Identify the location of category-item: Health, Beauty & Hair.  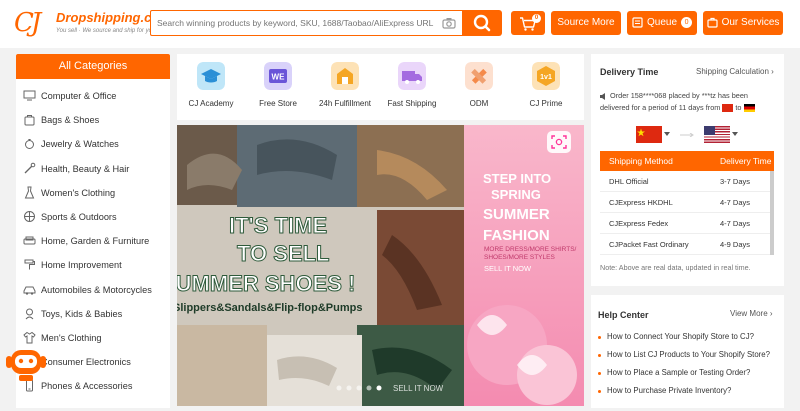
(93, 169).